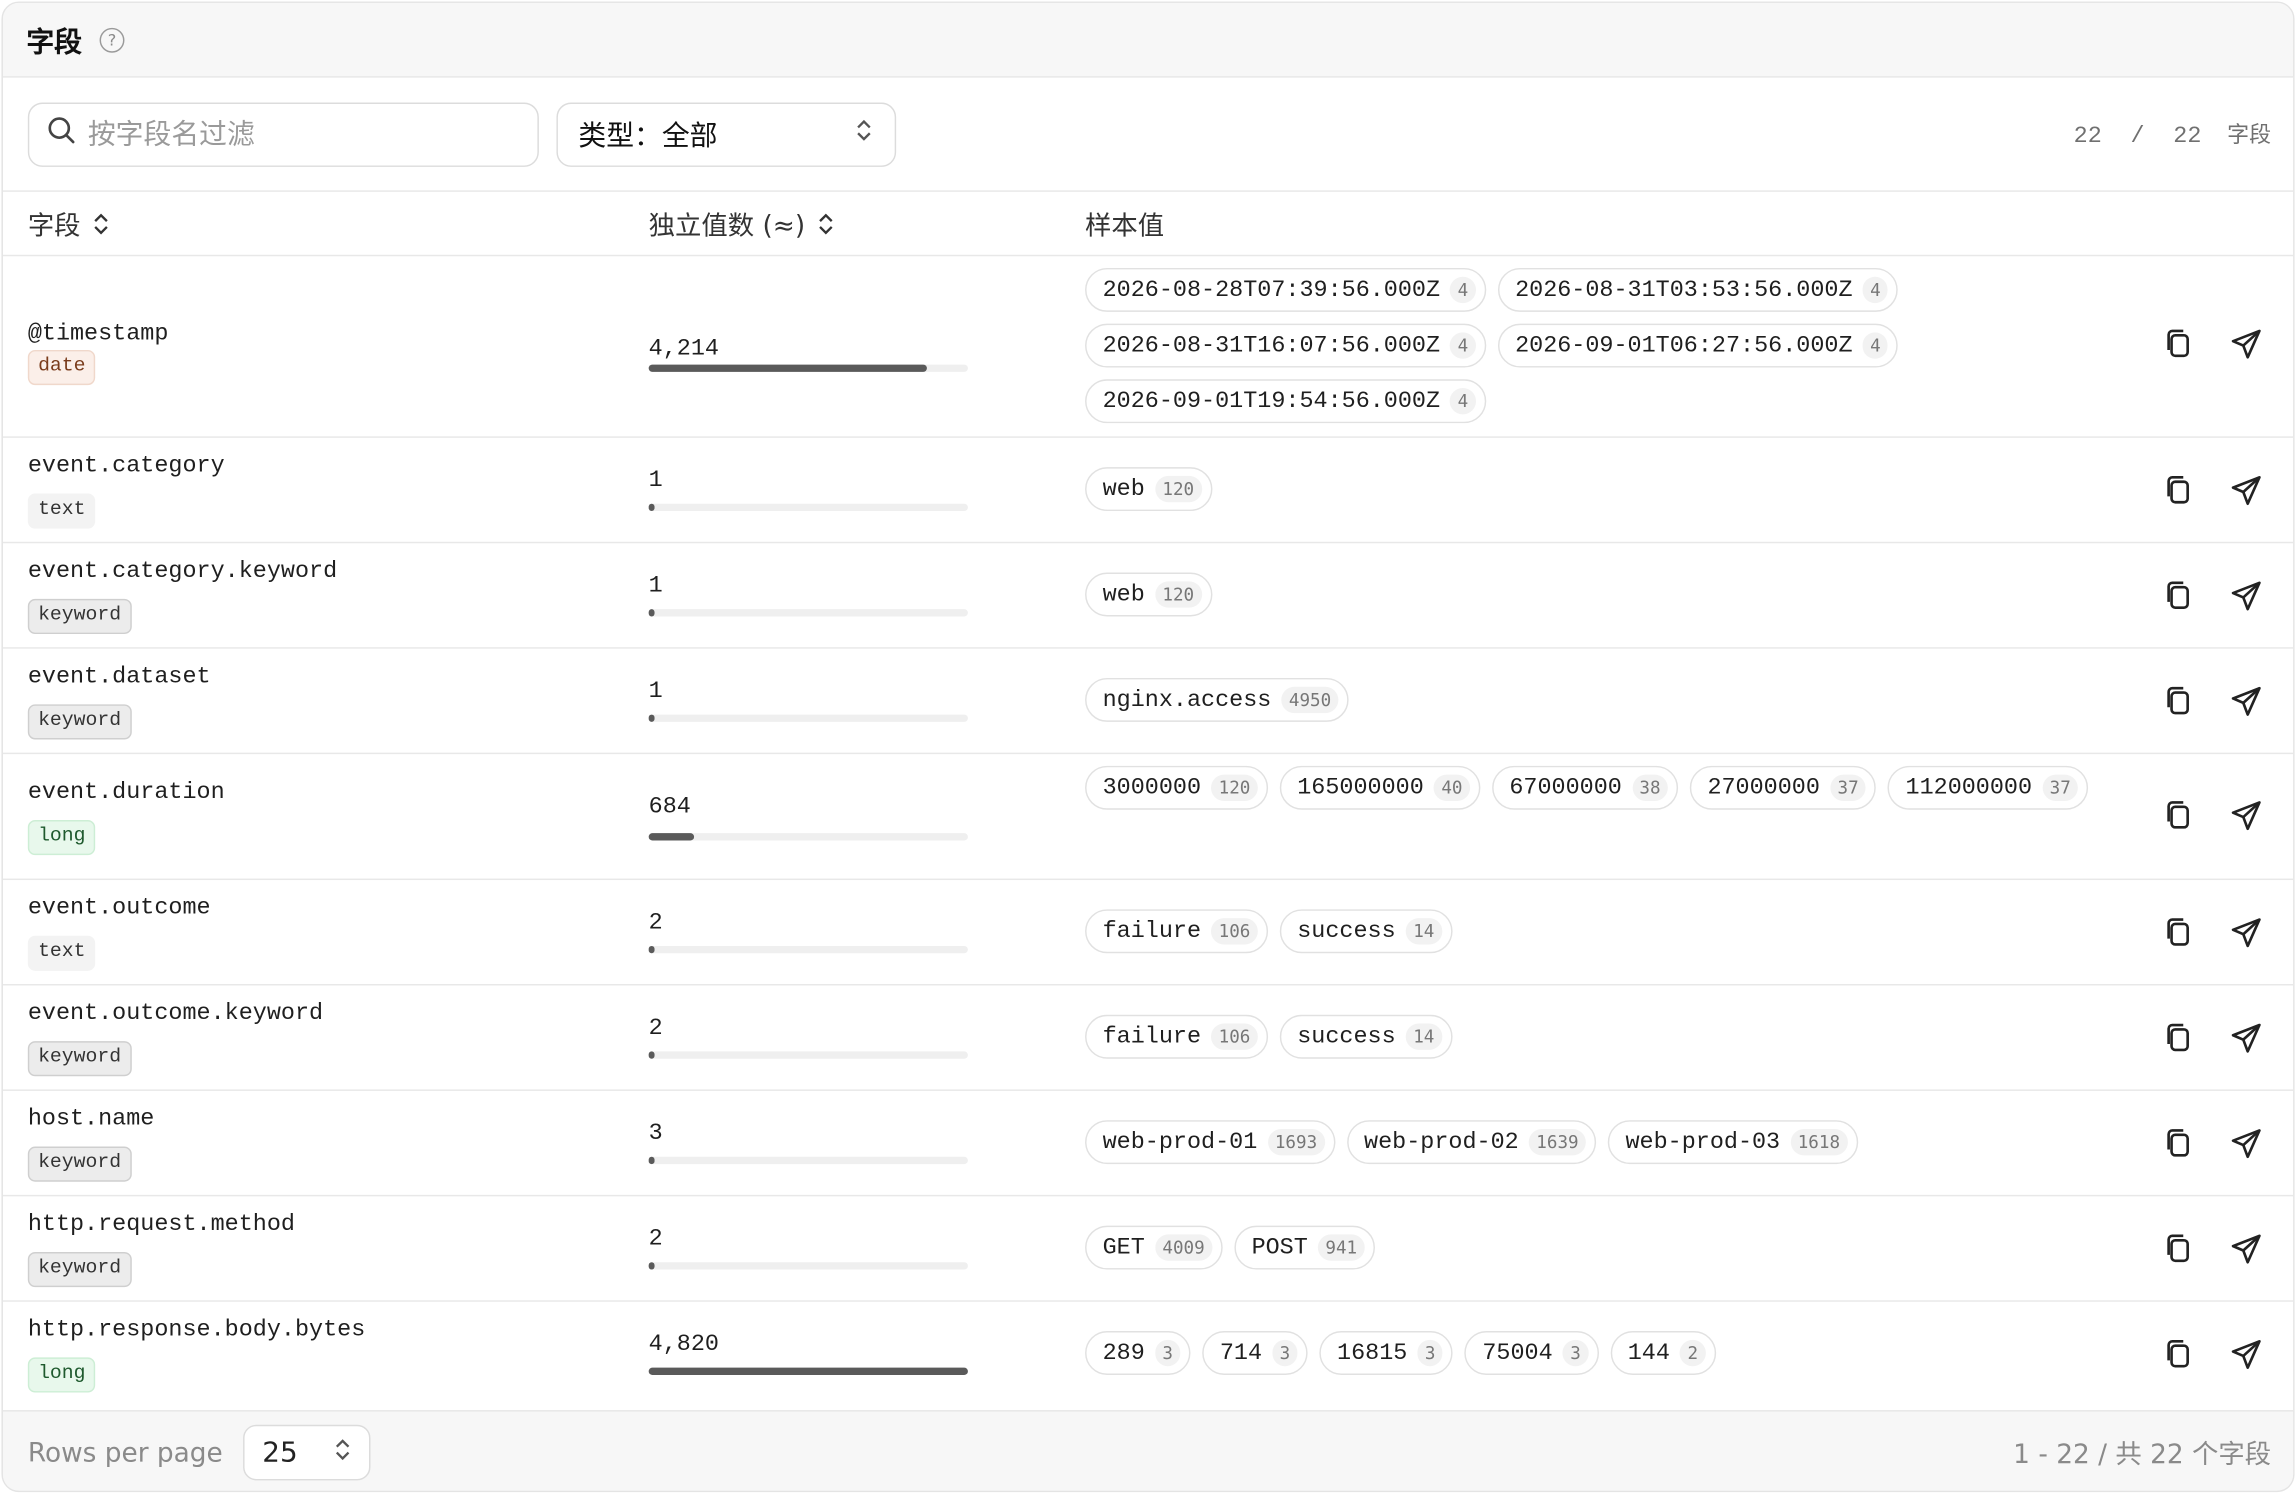  I want to click on sample-count: 3, so click(1168, 1353).